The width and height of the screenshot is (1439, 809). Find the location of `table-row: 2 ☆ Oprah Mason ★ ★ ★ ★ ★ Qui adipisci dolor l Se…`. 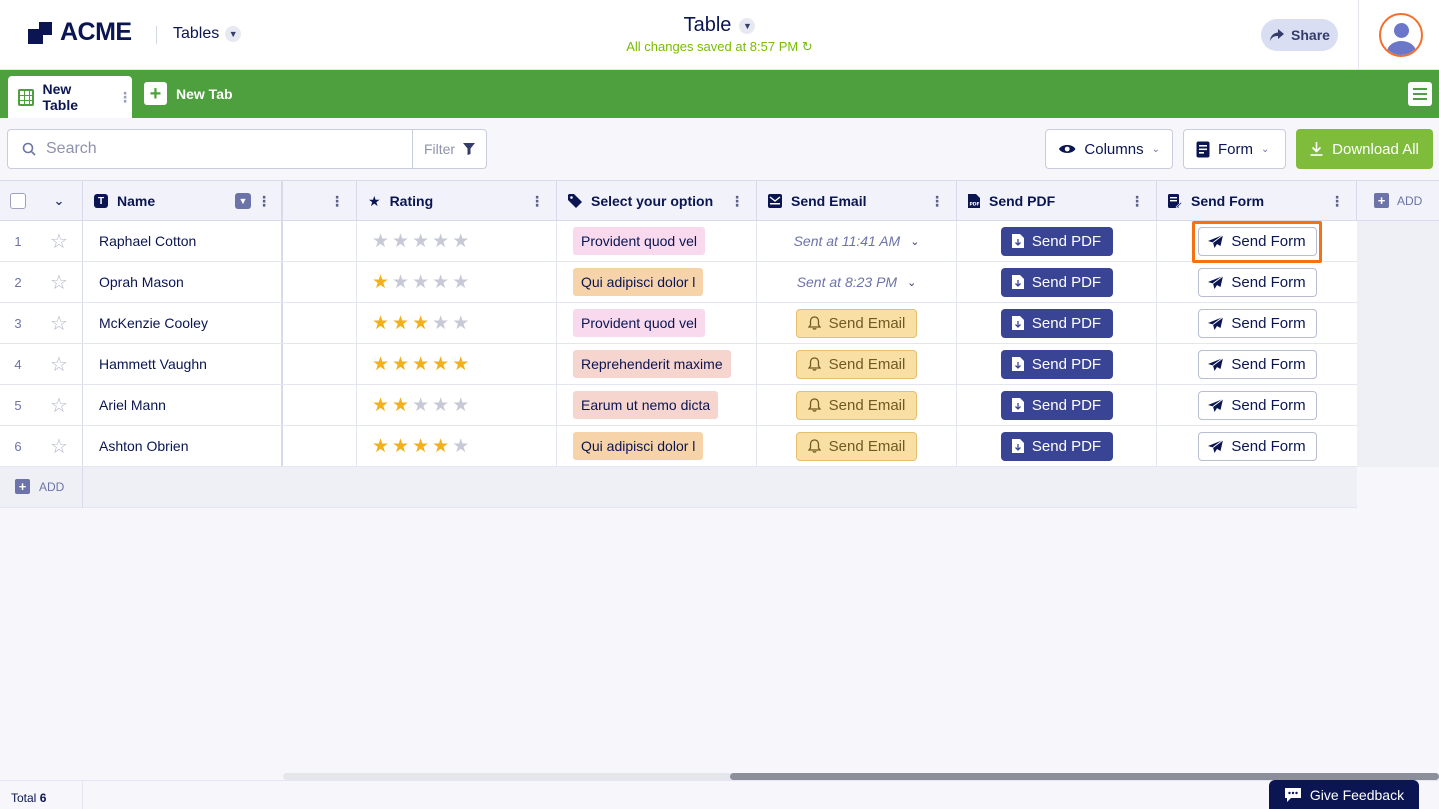

table-row: 2 ☆ Oprah Mason ★ ★ ★ ★ ★ Qui adipisci dolor l Se… is located at coordinates (678, 282).